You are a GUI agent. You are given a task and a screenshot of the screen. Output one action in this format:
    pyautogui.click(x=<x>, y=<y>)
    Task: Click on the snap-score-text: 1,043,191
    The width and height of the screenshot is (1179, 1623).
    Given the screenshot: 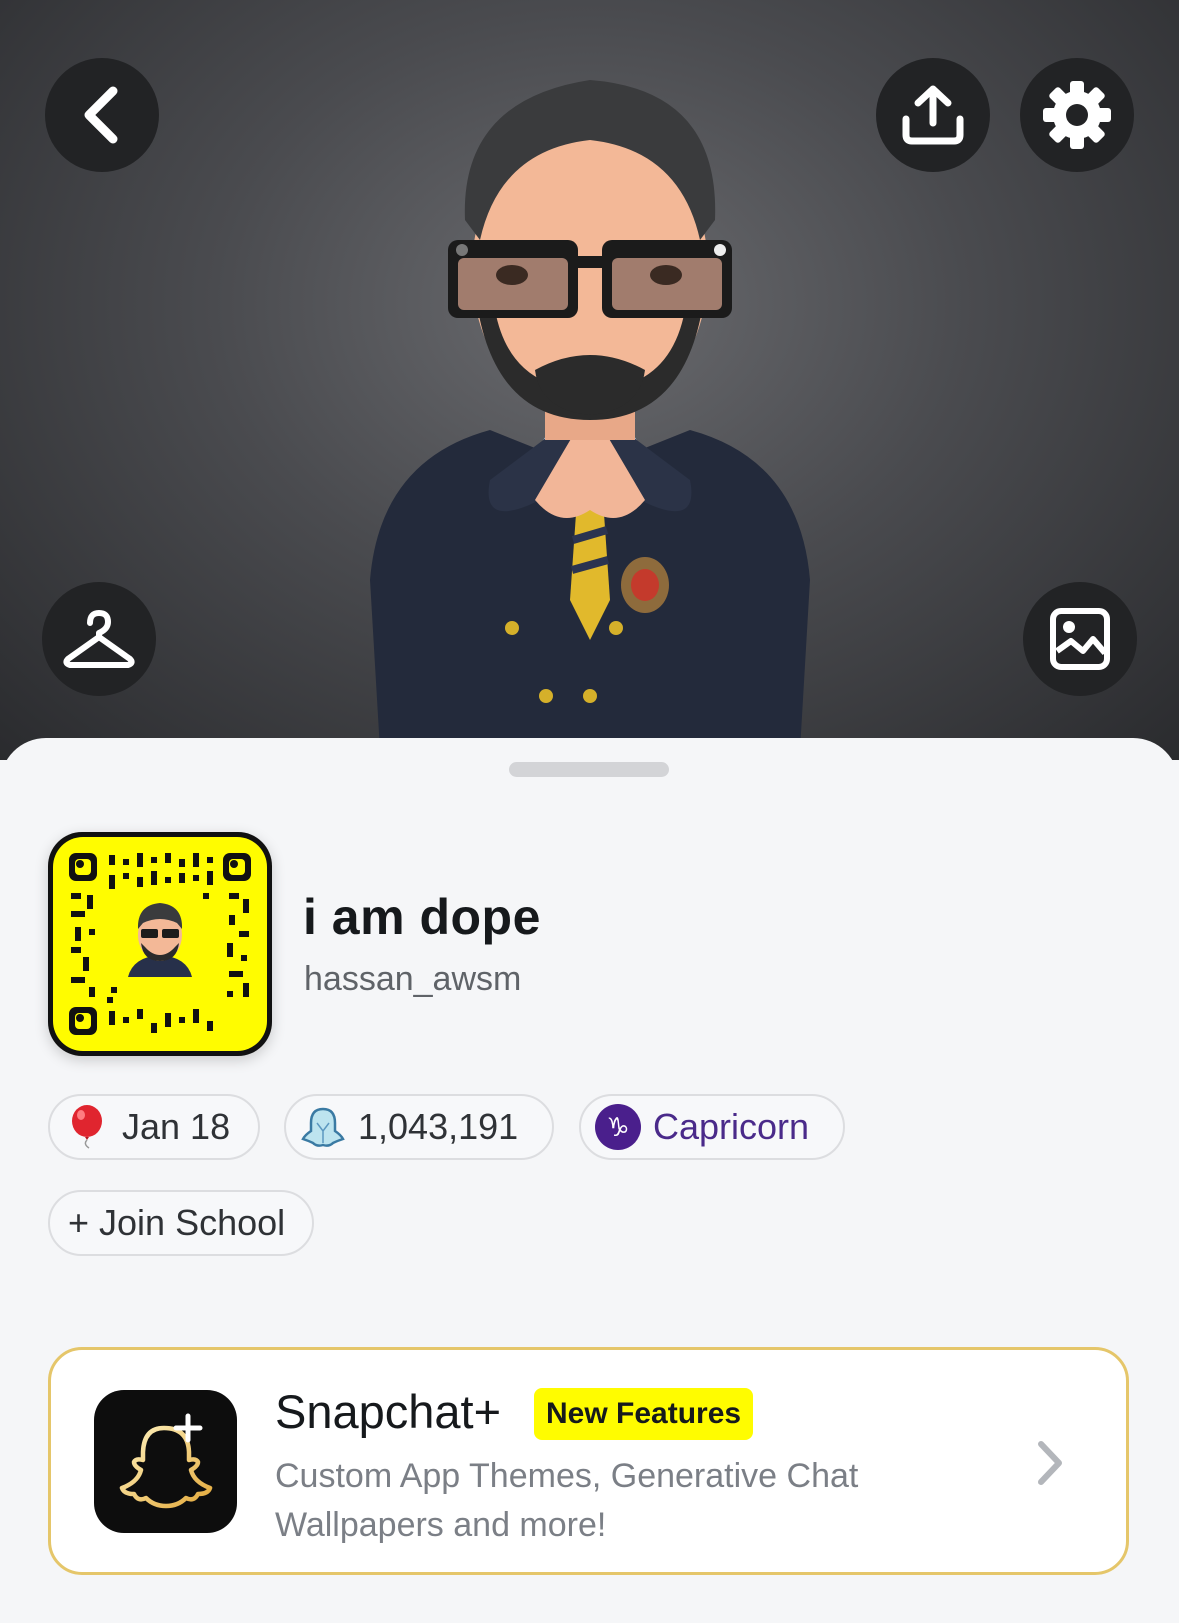 What is the action you would take?
    pyautogui.click(x=438, y=1126)
    